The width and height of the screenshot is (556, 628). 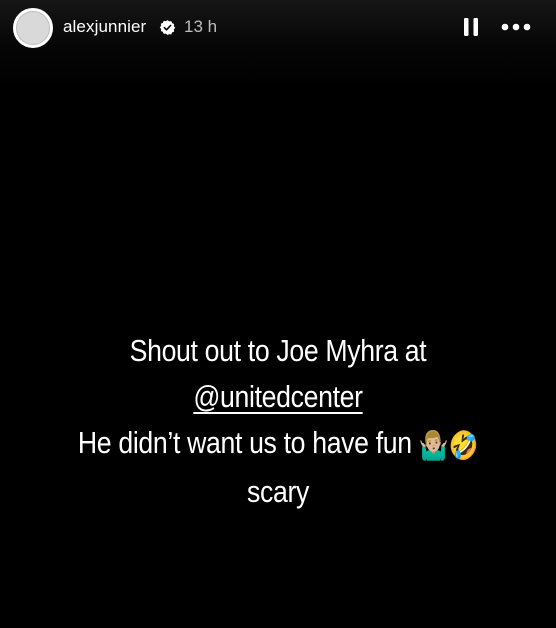 What do you see at coordinates (244, 442) in the screenshot?
I see `caption-line-3-text: He didn’t want us to have fun` at bounding box center [244, 442].